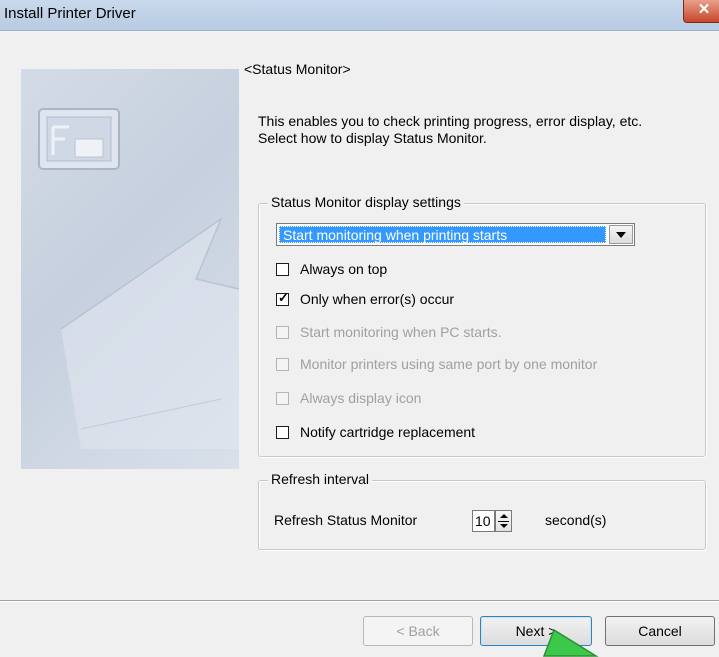 The height and width of the screenshot is (657, 719). I want to click on title-bar: Install Printer Driver ✕, so click(359, 15).